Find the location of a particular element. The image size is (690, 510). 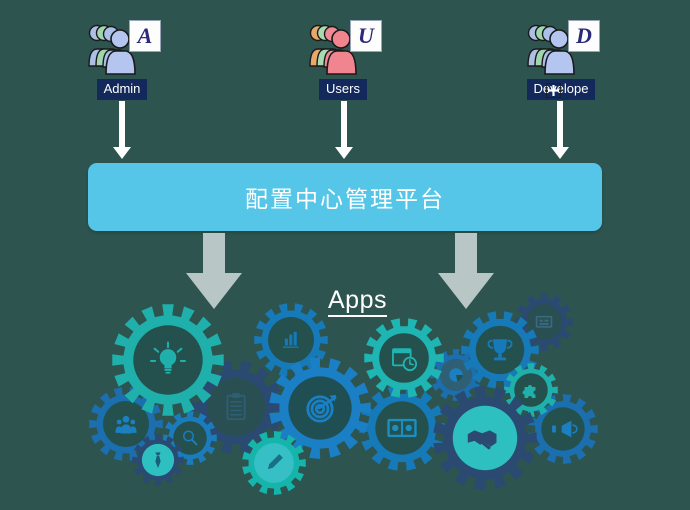

actor-users: U Users is located at coordinates (343, 60).